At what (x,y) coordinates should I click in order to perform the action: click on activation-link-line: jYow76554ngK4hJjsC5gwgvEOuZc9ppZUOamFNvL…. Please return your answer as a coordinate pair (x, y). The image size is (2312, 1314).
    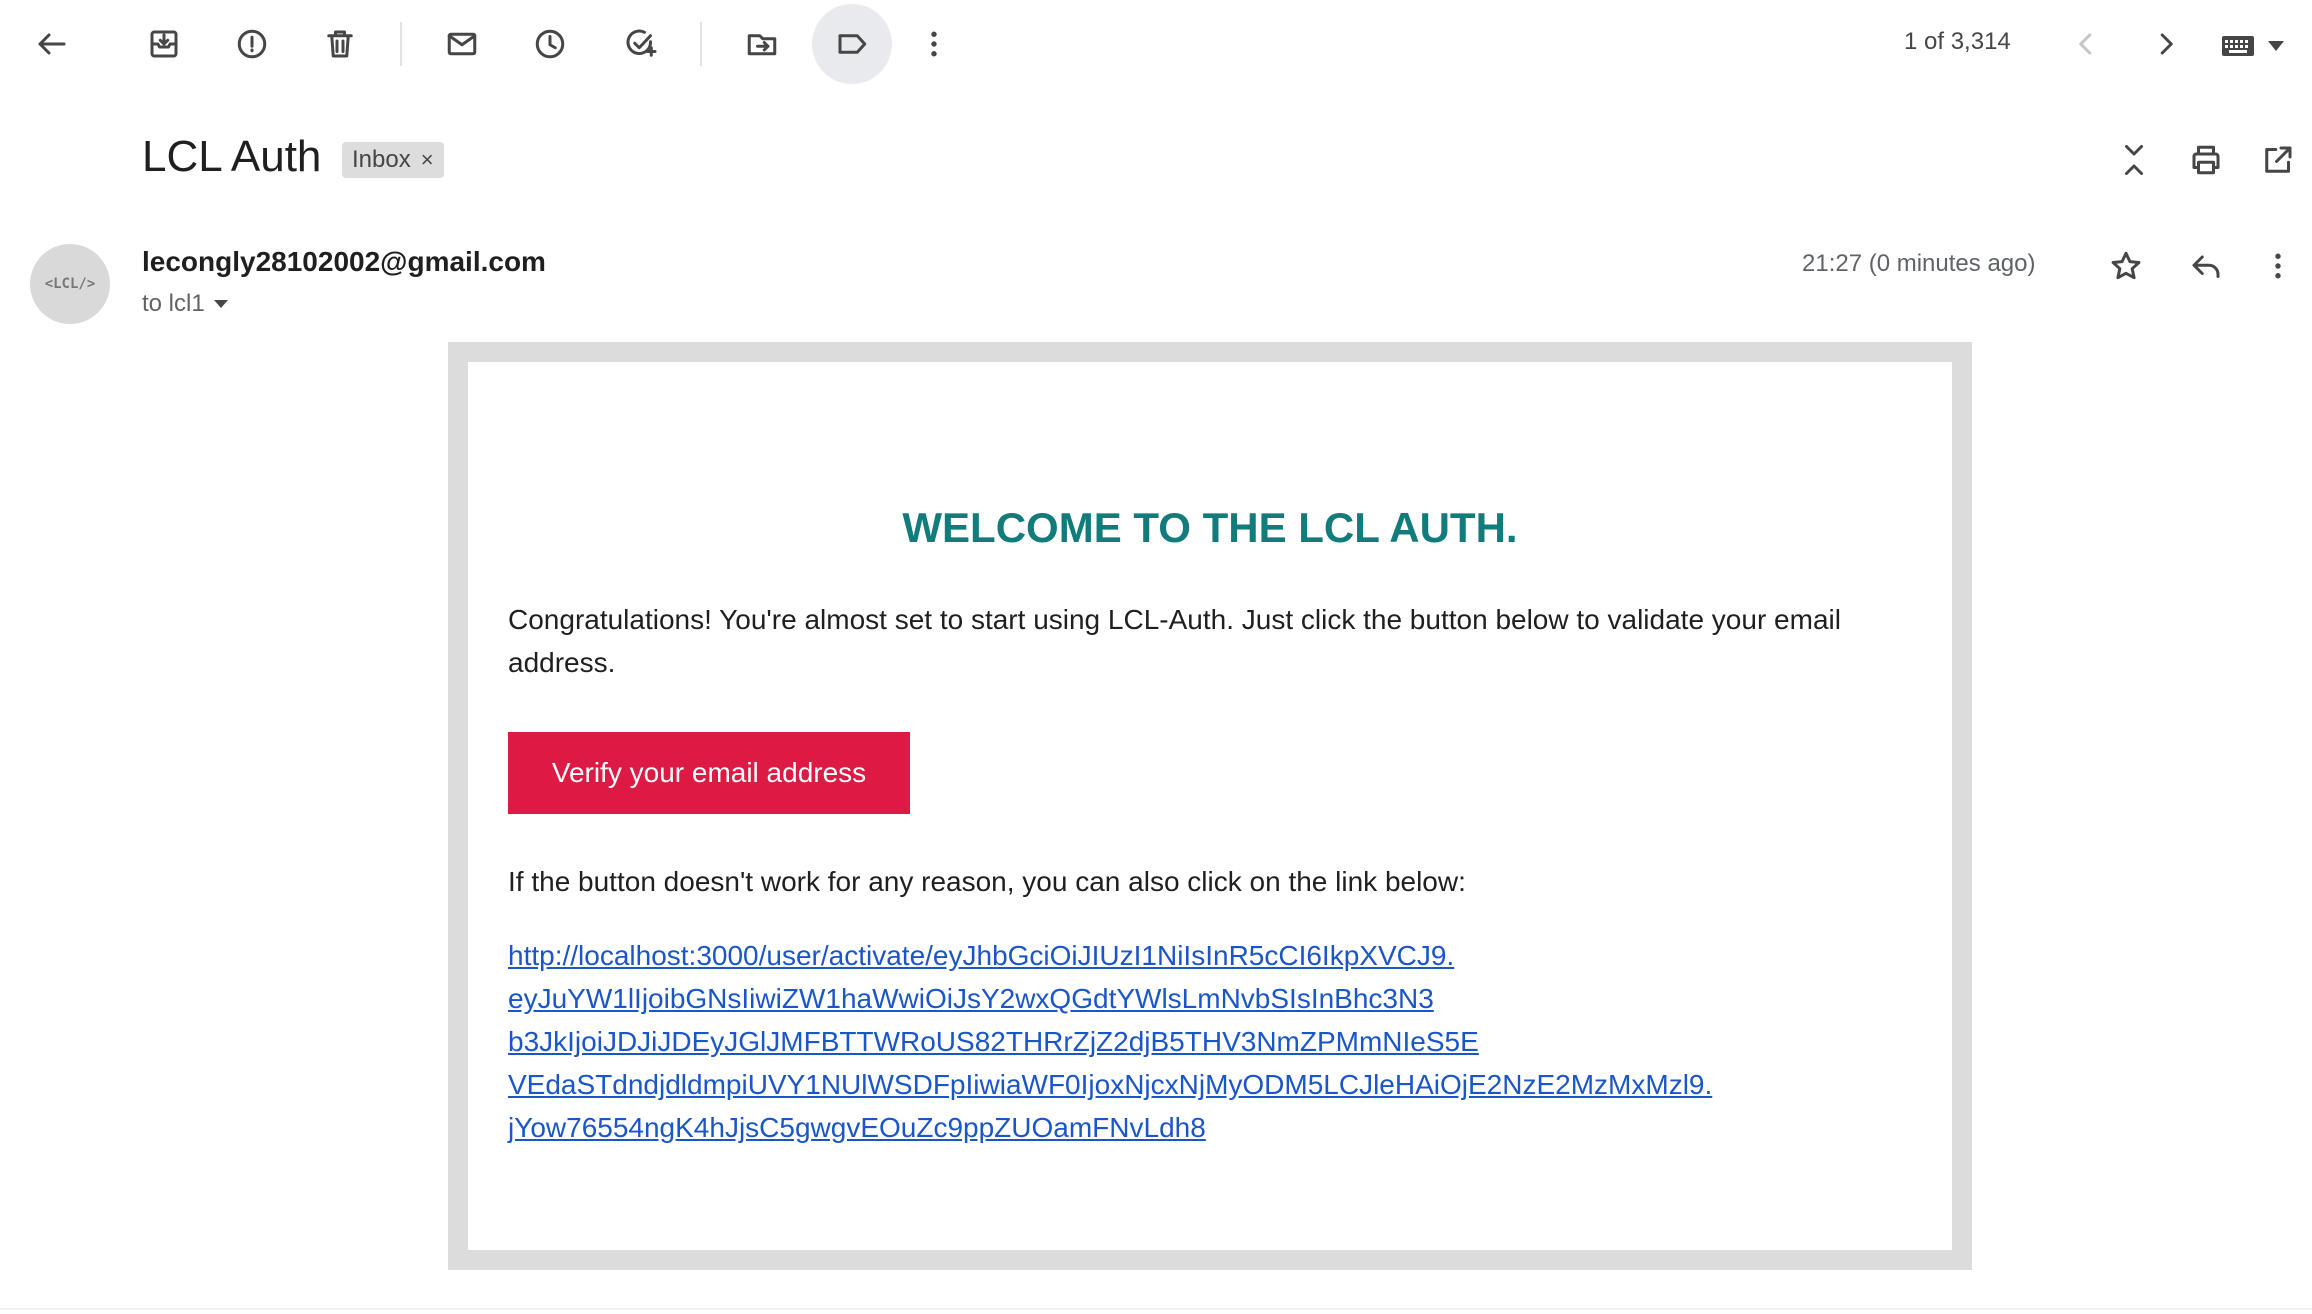
    Looking at the image, I should click on (1110, 1127).